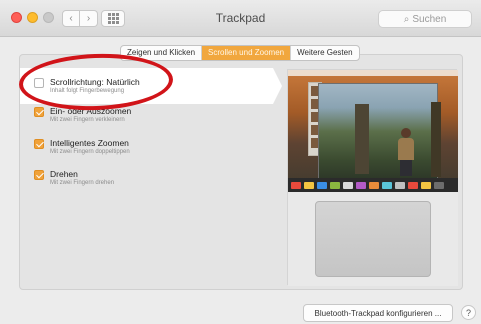  Describe the element at coordinates (39, 112) in the screenshot. I see `zoom-in-out-checkbox` at that location.